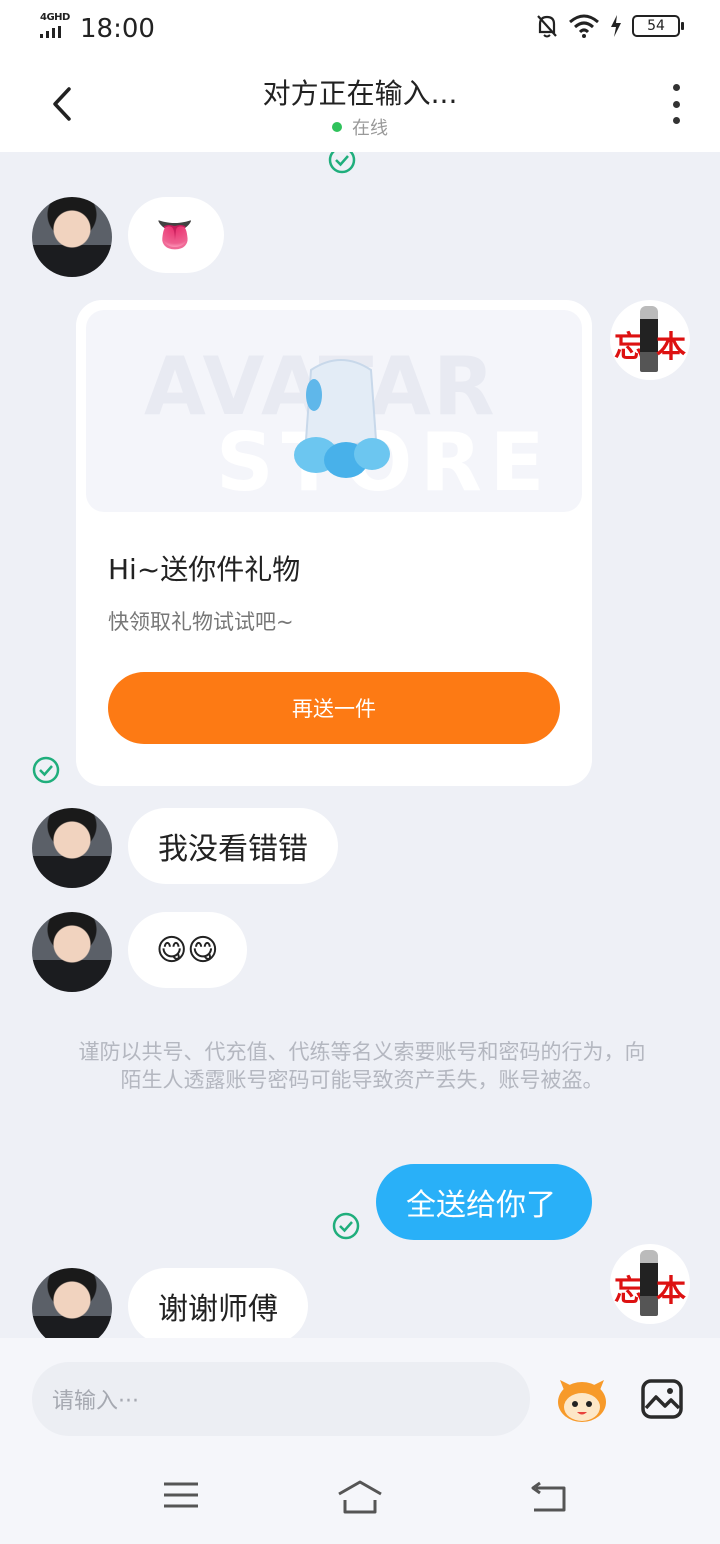 The width and height of the screenshot is (720, 1544). What do you see at coordinates (218, 1303) in the screenshot?
I see `message-bubble: 谢谢师傅` at bounding box center [218, 1303].